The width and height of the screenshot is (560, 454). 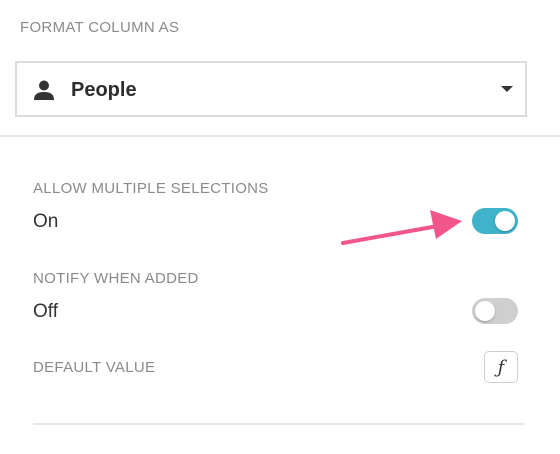 What do you see at coordinates (151, 188) in the screenshot?
I see `allow-multiple-label: ALLOW MULTIPLE SELECTIONS` at bounding box center [151, 188].